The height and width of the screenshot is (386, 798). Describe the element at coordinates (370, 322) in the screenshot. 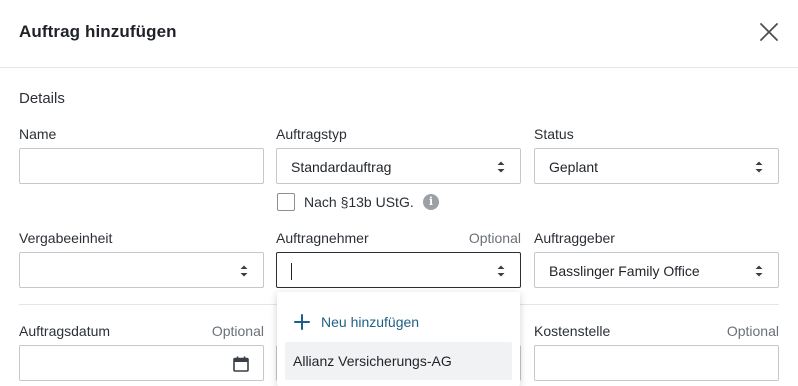

I see `add-new-label: Neu hinzufügen` at that location.